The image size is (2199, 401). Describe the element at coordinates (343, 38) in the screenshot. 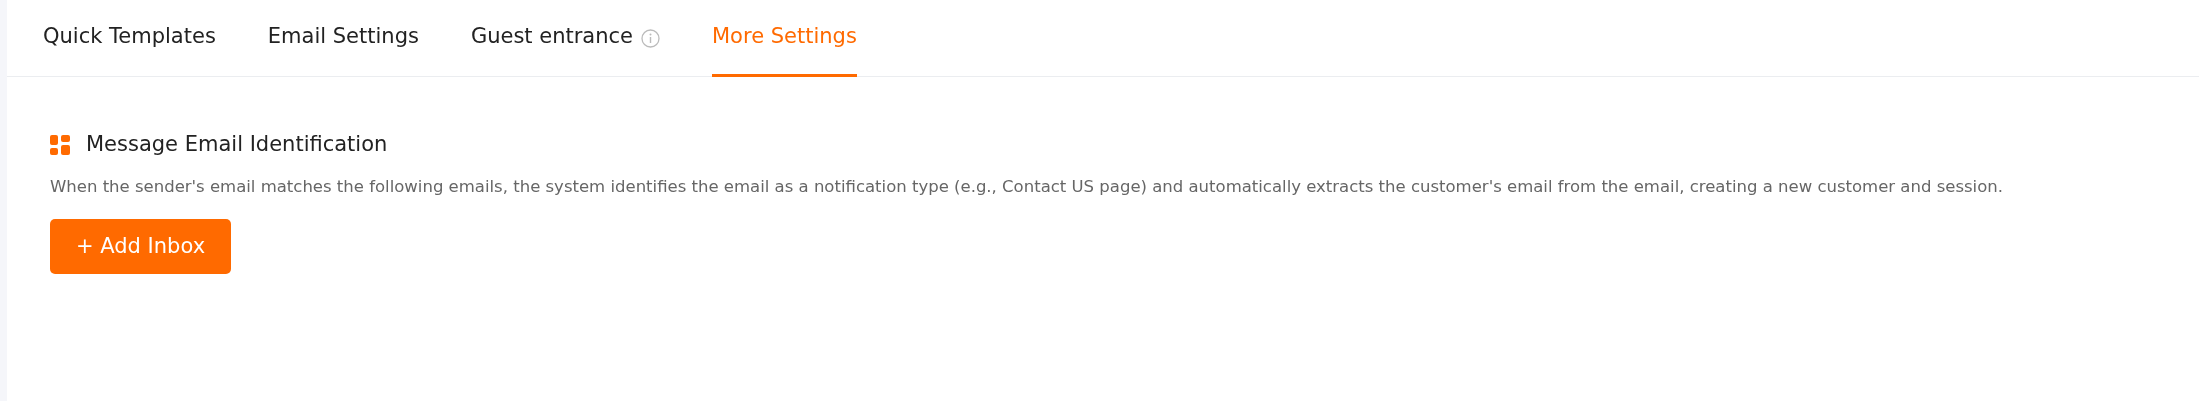

I see `tab: Email Settings` at that location.